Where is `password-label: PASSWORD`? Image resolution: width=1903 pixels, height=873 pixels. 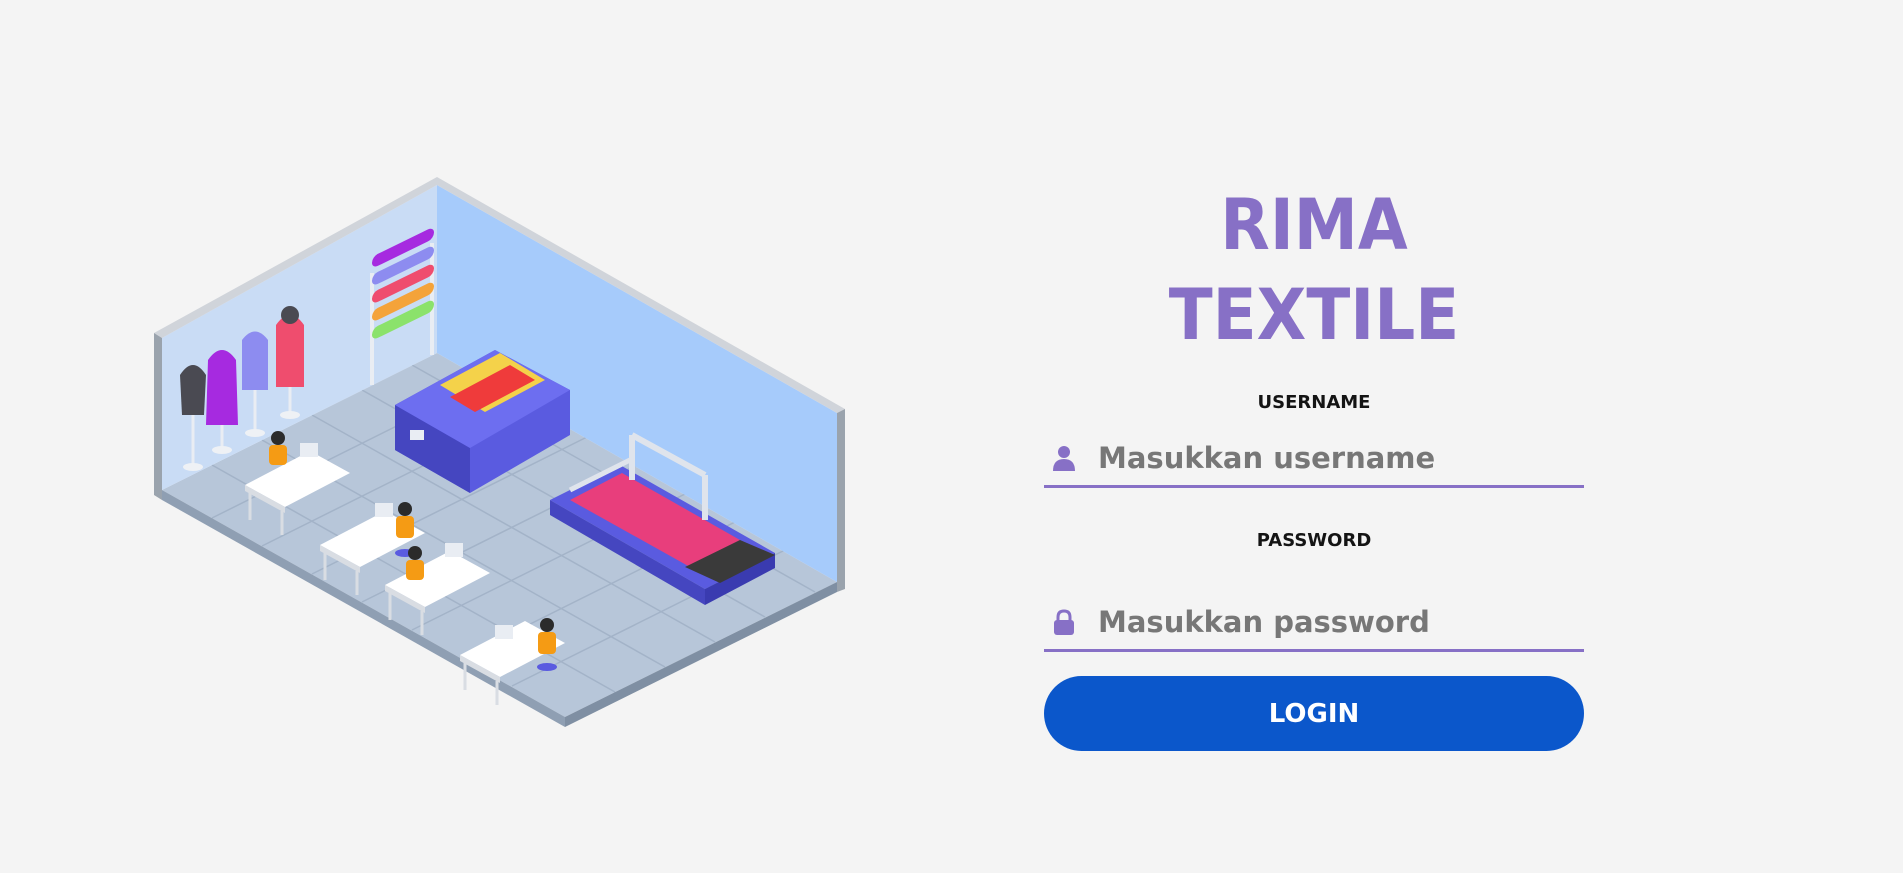
password-label: PASSWORD is located at coordinates (1314, 540).